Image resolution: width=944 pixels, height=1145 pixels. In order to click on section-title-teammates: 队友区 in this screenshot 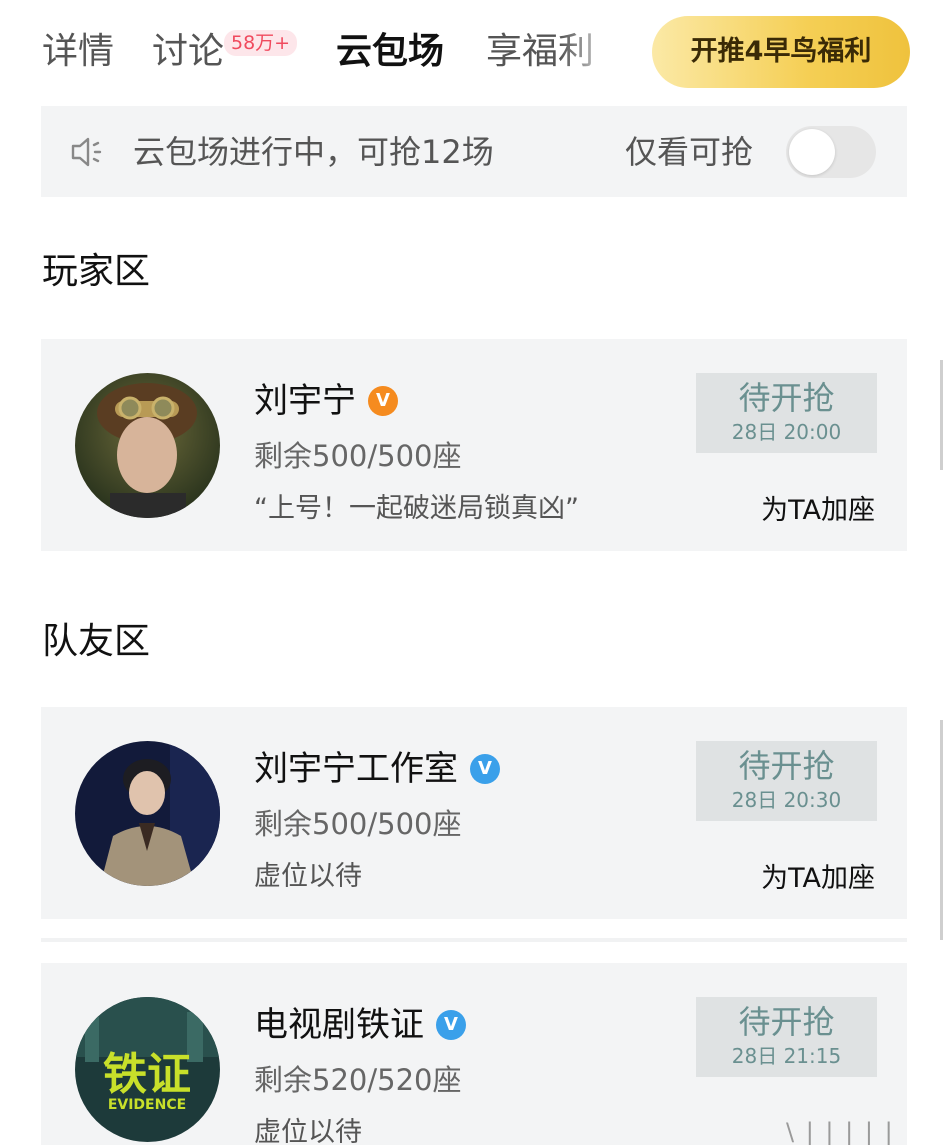, I will do `click(96, 641)`.